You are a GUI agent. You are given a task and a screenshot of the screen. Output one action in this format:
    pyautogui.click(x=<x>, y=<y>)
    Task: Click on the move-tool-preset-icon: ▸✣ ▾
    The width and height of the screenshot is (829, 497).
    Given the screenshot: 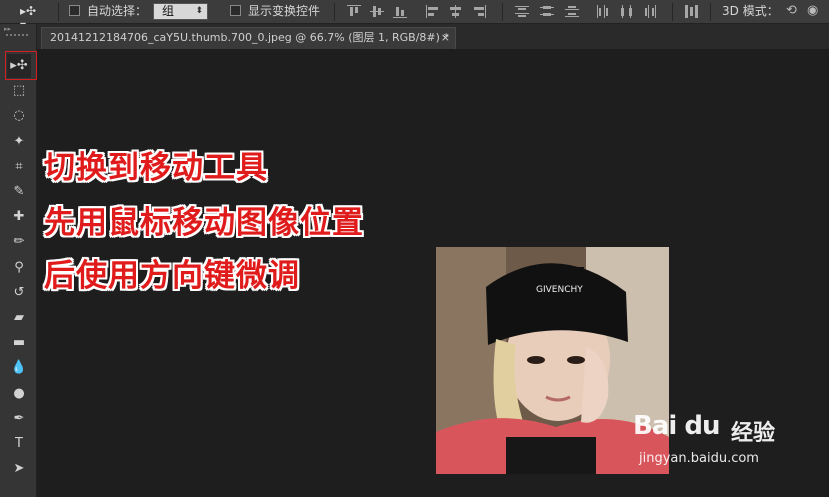 What is the action you would take?
    pyautogui.click(x=32, y=18)
    